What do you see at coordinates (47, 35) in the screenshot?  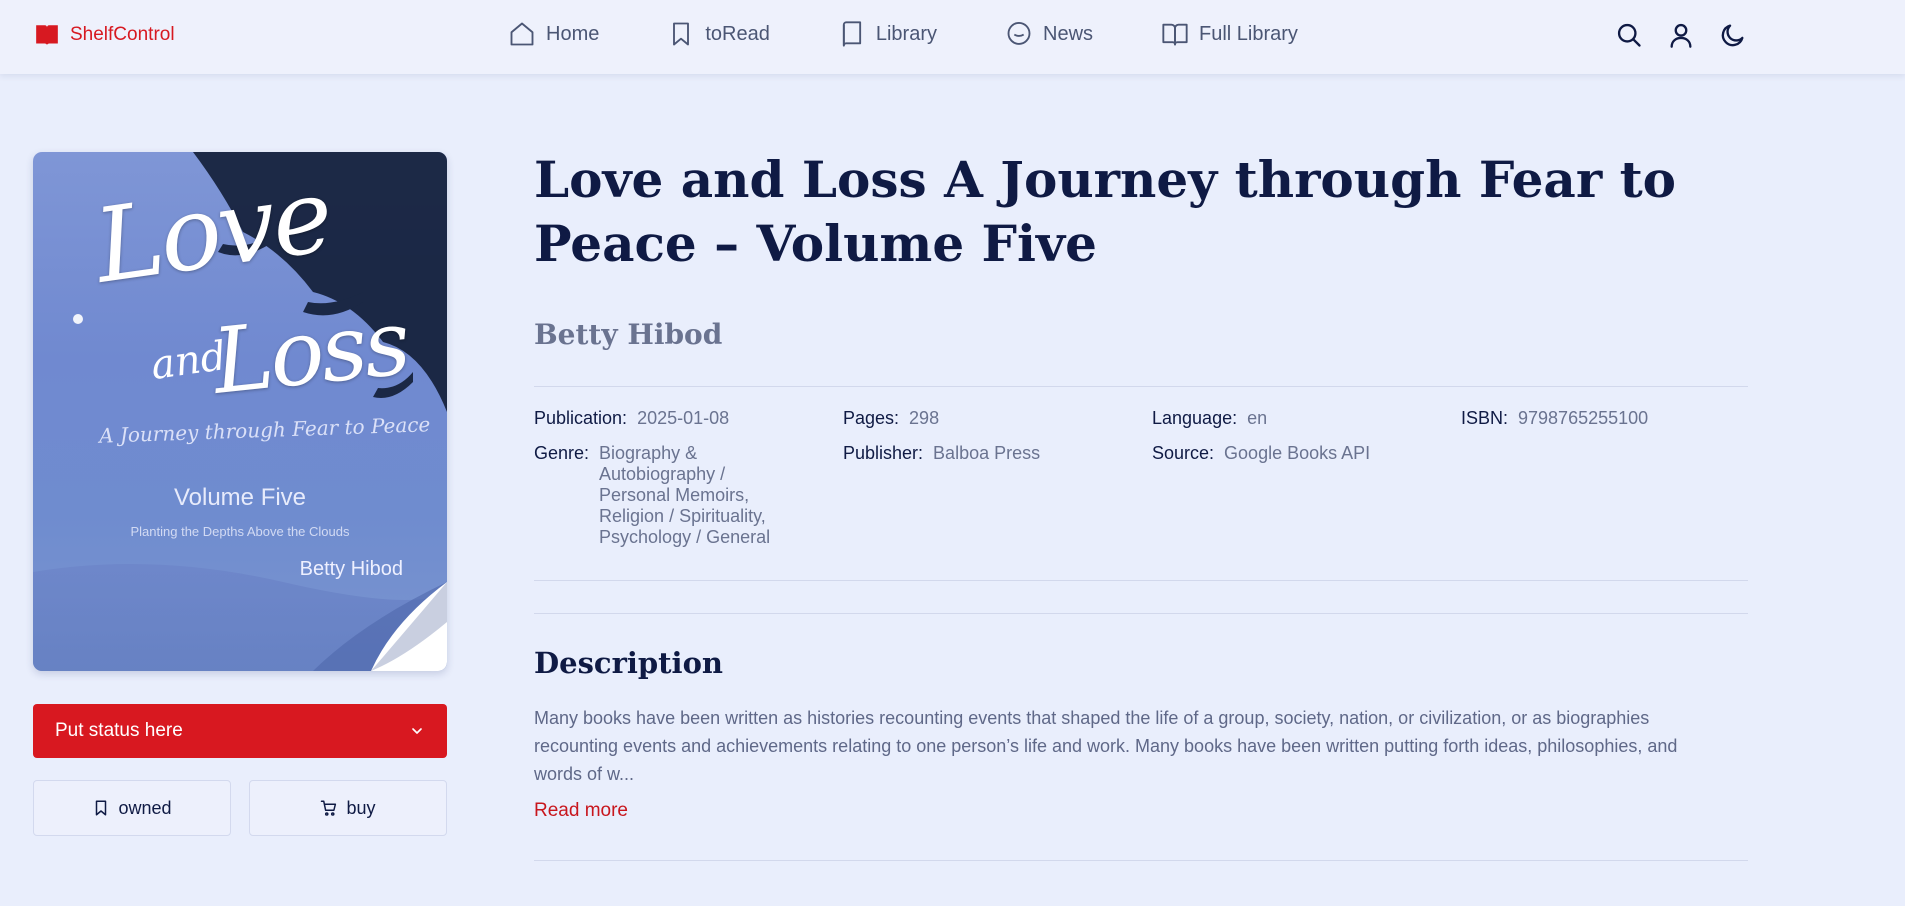 I see `book-logo-icon` at bounding box center [47, 35].